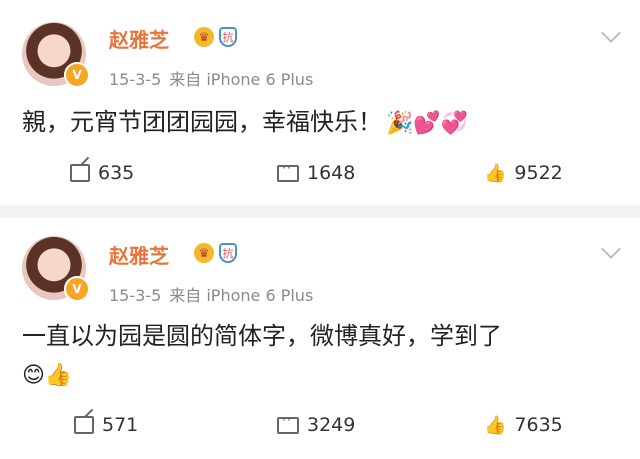  Describe the element at coordinates (120, 425) in the screenshot. I see `repost-count: 571` at that location.